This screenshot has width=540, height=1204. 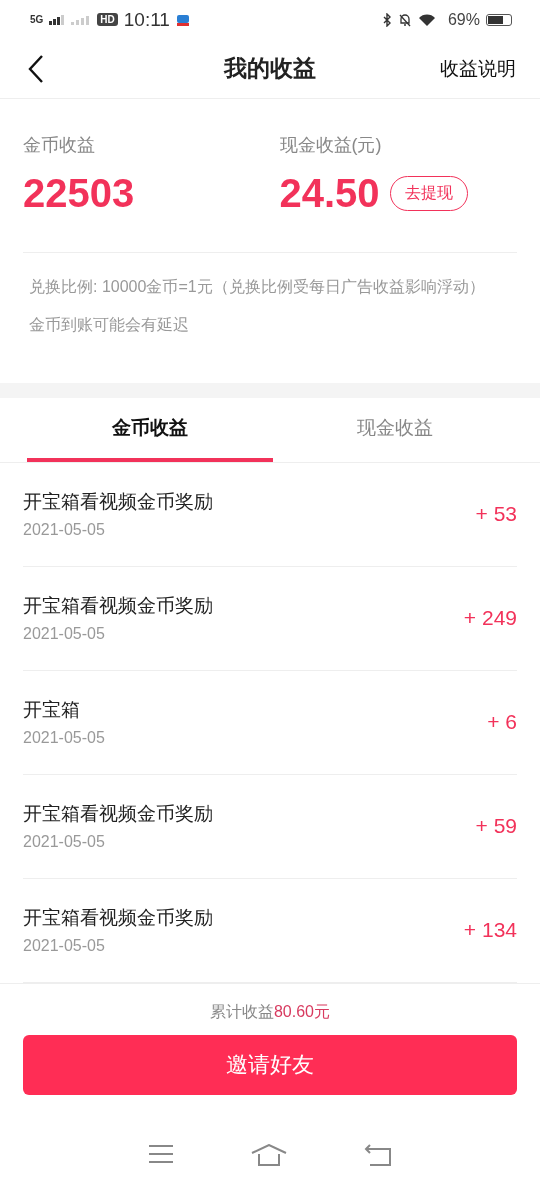 I want to click on back-nav-icon, so click(x=377, y=1155).